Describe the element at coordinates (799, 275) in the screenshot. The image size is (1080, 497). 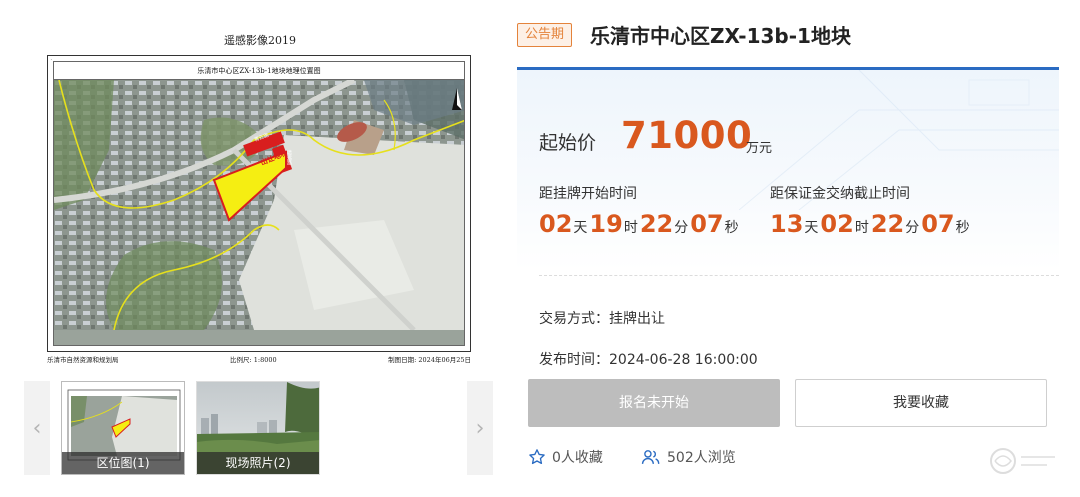
I see `section-divider` at that location.